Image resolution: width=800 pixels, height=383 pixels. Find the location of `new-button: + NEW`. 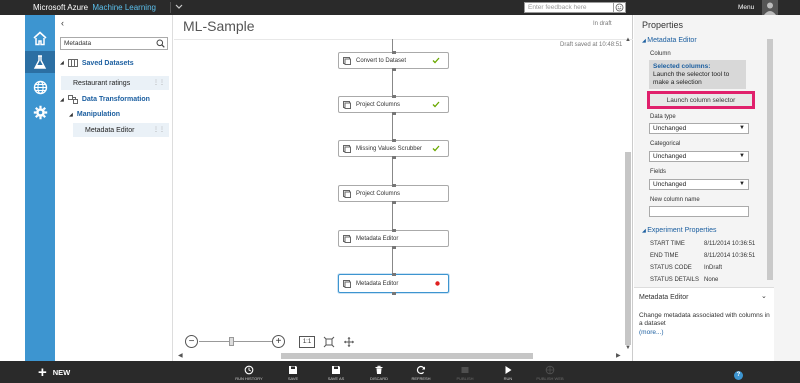

new-button: + NEW is located at coordinates (54, 372).